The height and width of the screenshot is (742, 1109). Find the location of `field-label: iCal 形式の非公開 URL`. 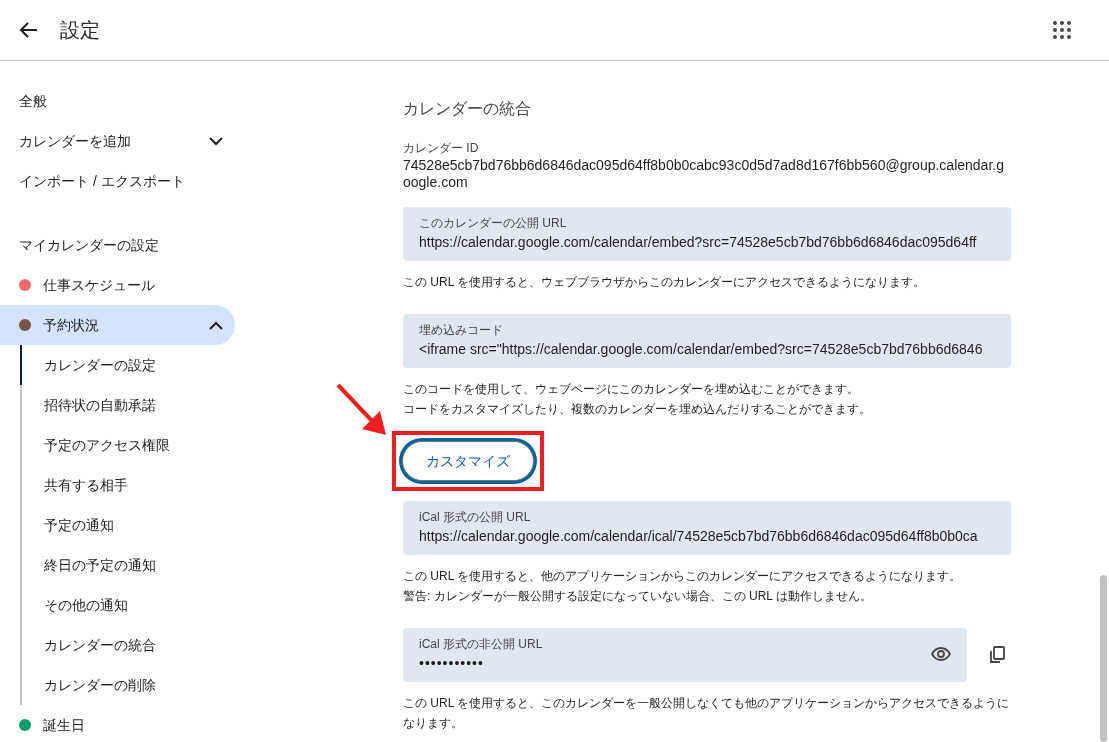

field-label: iCal 形式の非公開 URL is located at coordinates (481, 644).